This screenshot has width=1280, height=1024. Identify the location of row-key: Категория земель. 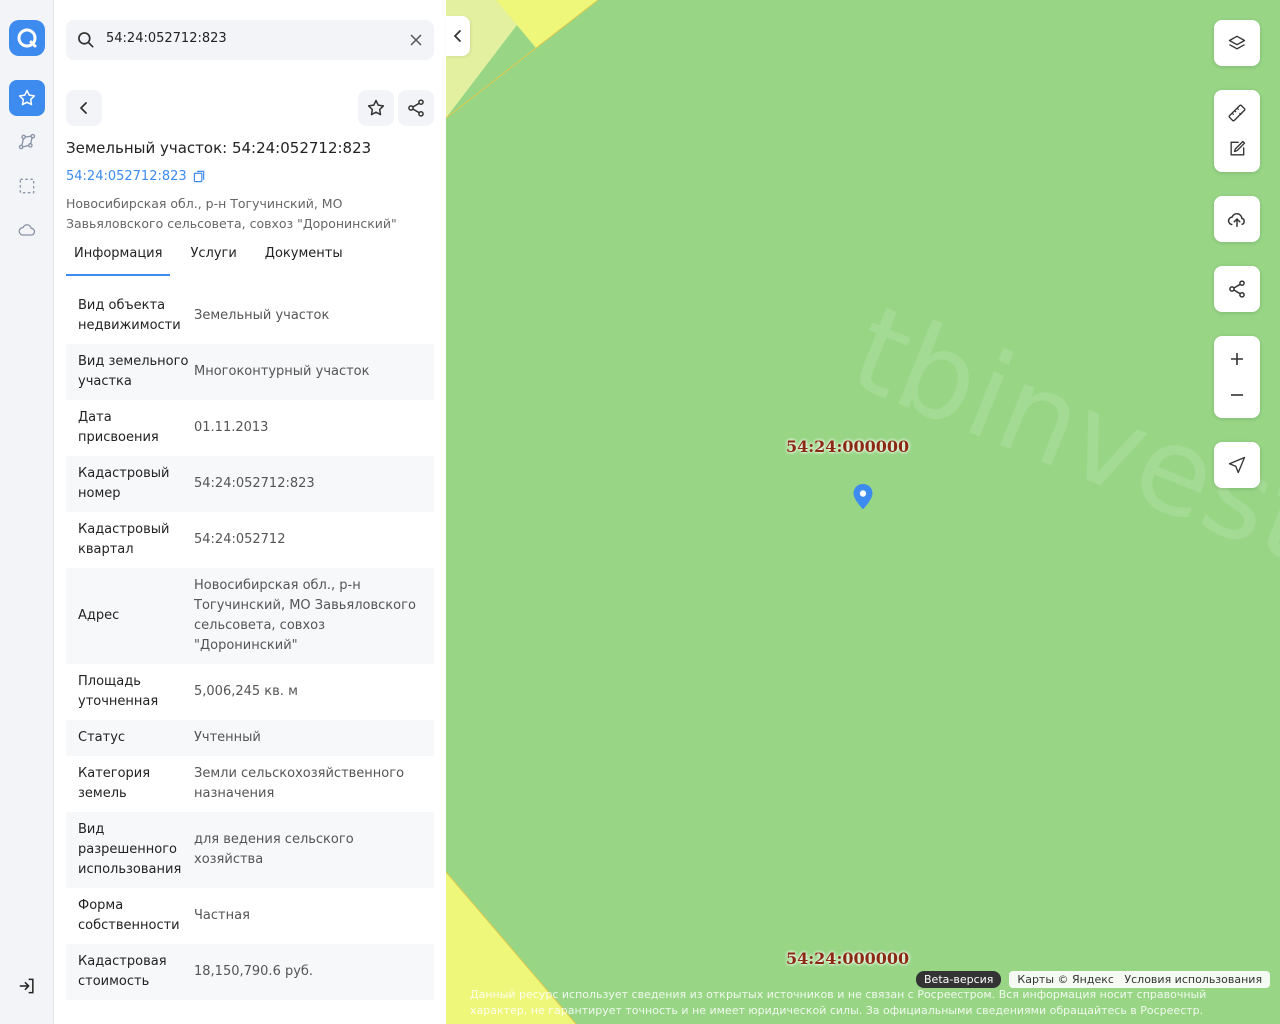
(114, 783).